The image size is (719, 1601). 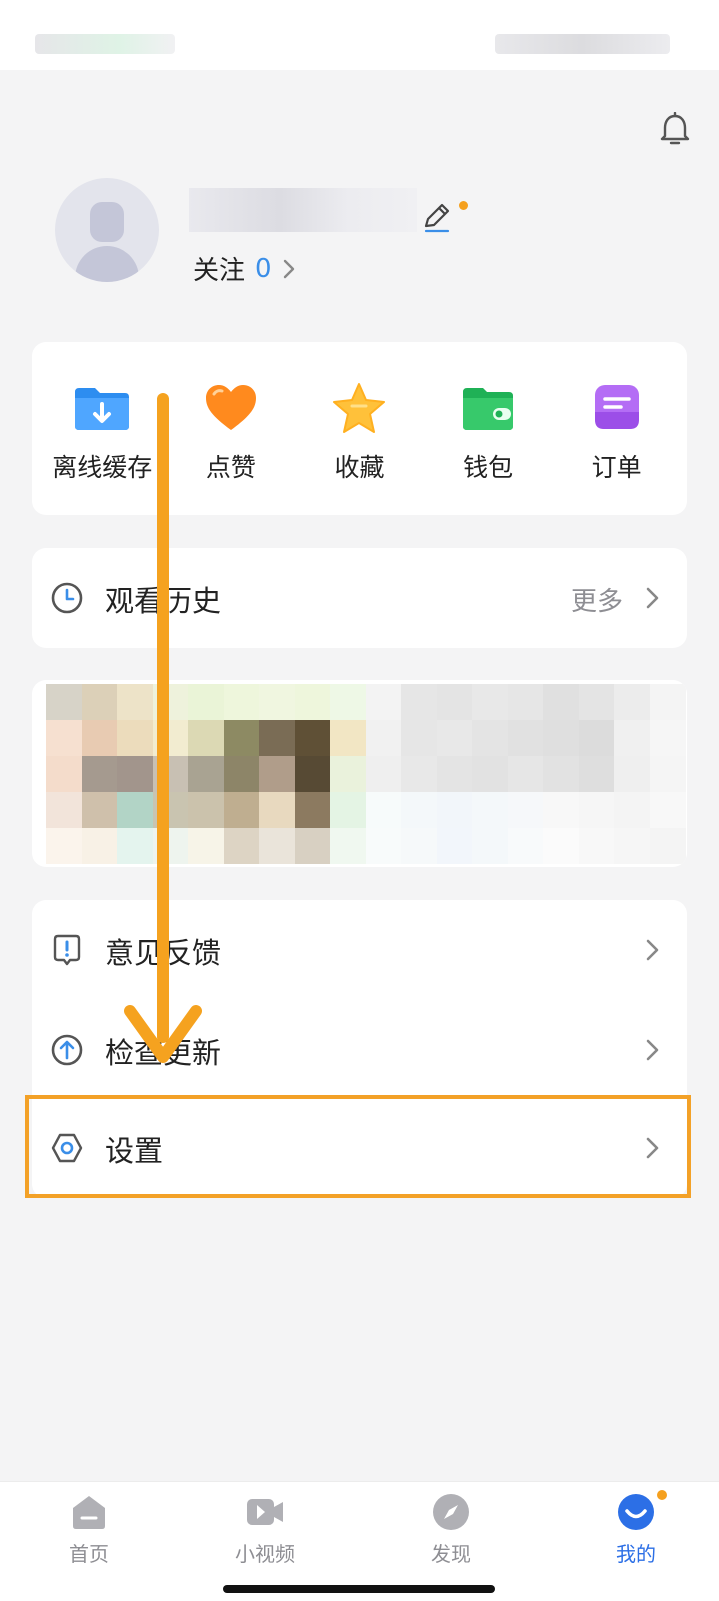 I want to click on quick-action-label: 钱包, so click(x=488, y=467).